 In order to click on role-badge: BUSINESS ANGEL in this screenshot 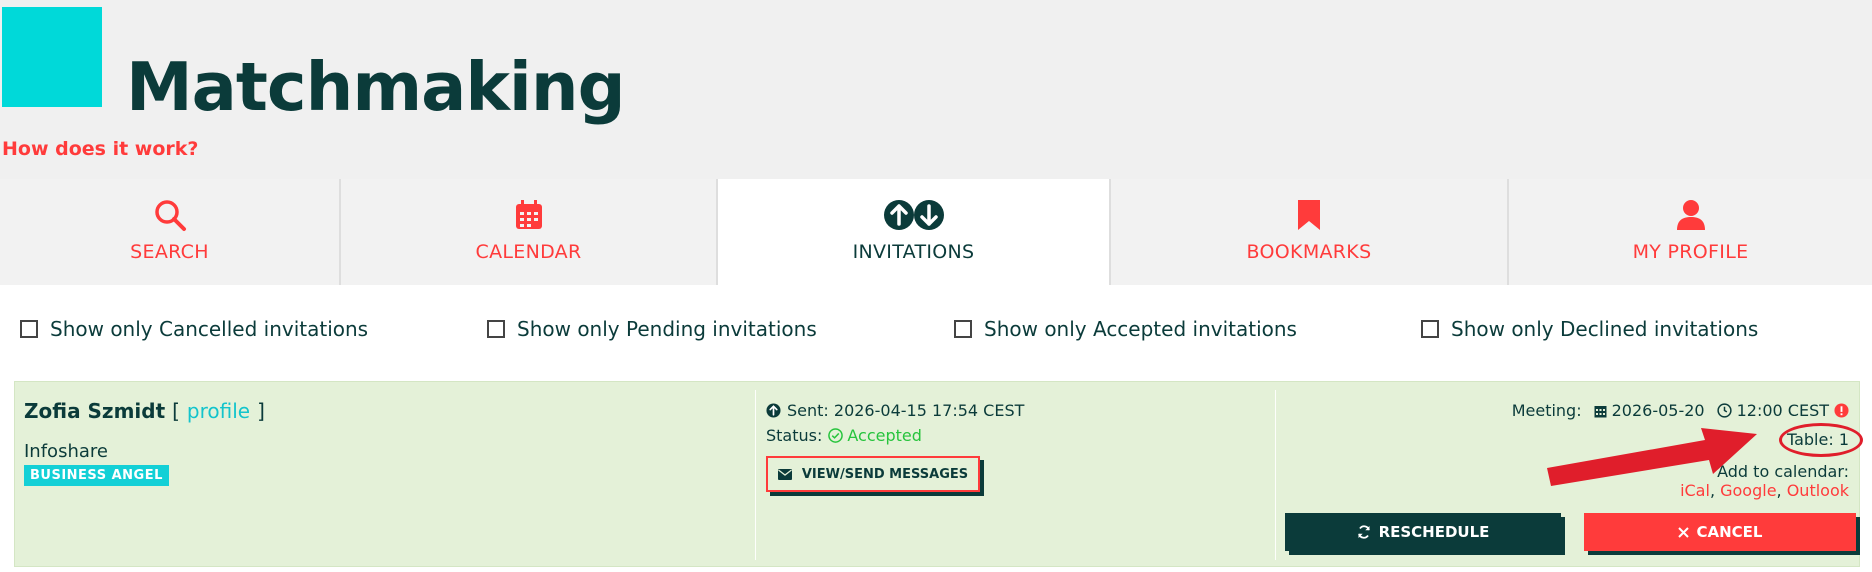, I will do `click(96, 475)`.